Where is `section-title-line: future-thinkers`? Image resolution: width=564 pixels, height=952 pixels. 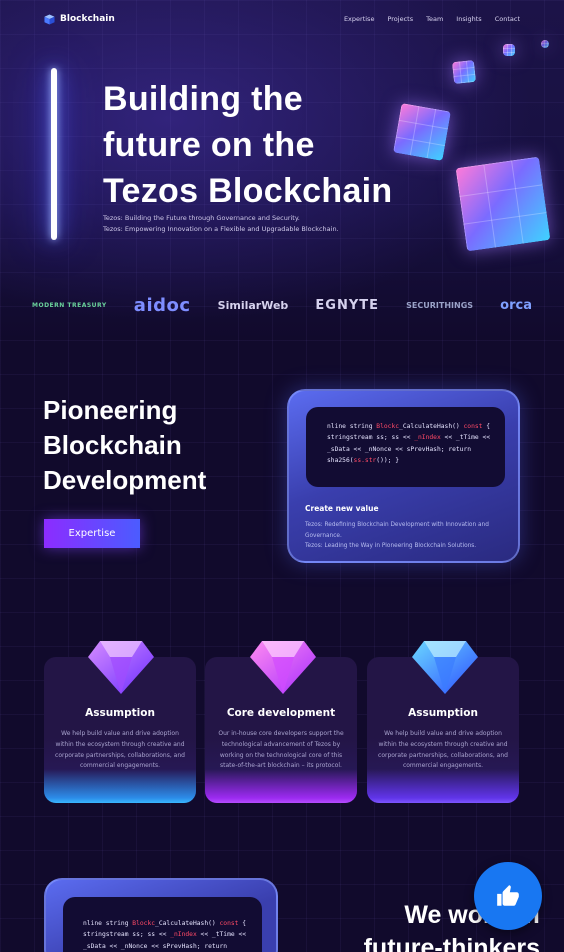
section-title-line: future-thinkers is located at coordinates (451, 943).